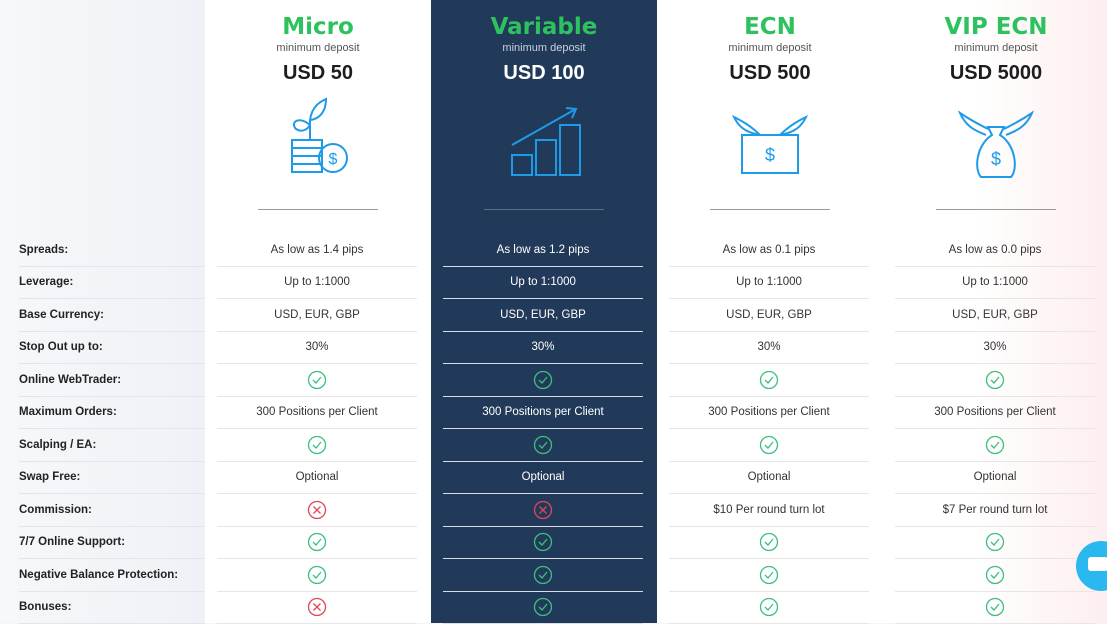 The image size is (1107, 624). Describe the element at coordinates (112, 608) in the screenshot. I see `feature-label: Bonuses:` at that location.